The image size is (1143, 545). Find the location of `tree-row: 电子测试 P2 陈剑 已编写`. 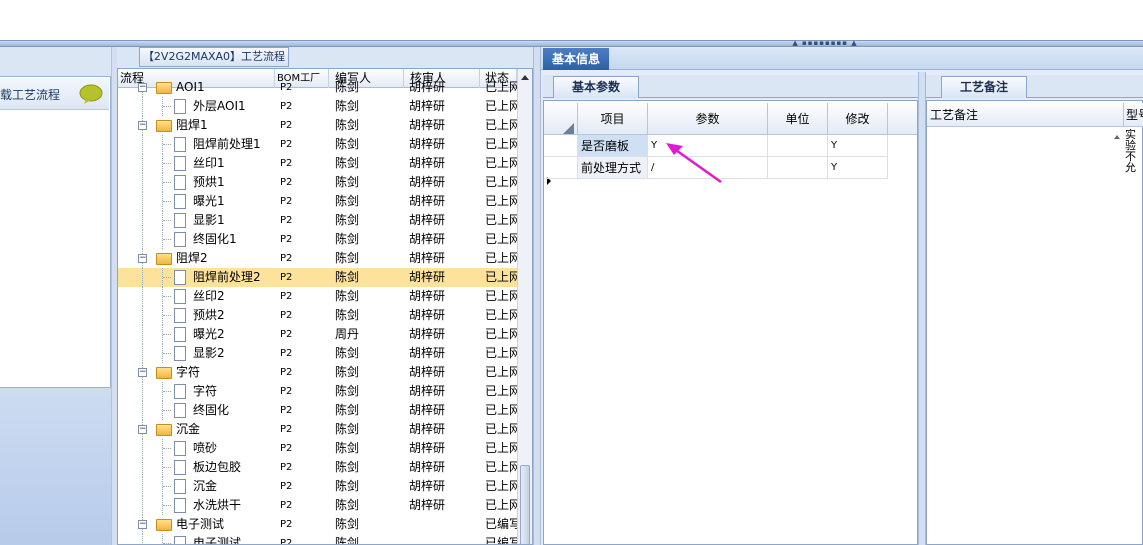

tree-row: 电子测试 P2 陈剑 已编写 is located at coordinates (317, 539).